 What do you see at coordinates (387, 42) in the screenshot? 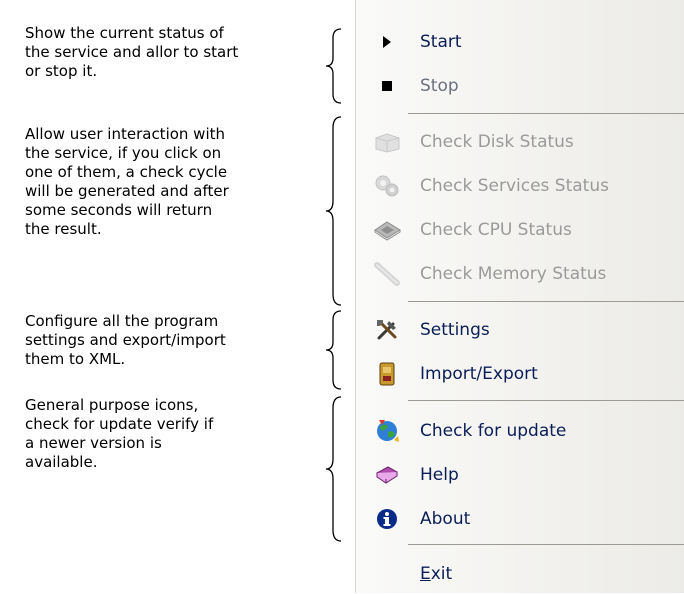
I see `play-icon` at bounding box center [387, 42].